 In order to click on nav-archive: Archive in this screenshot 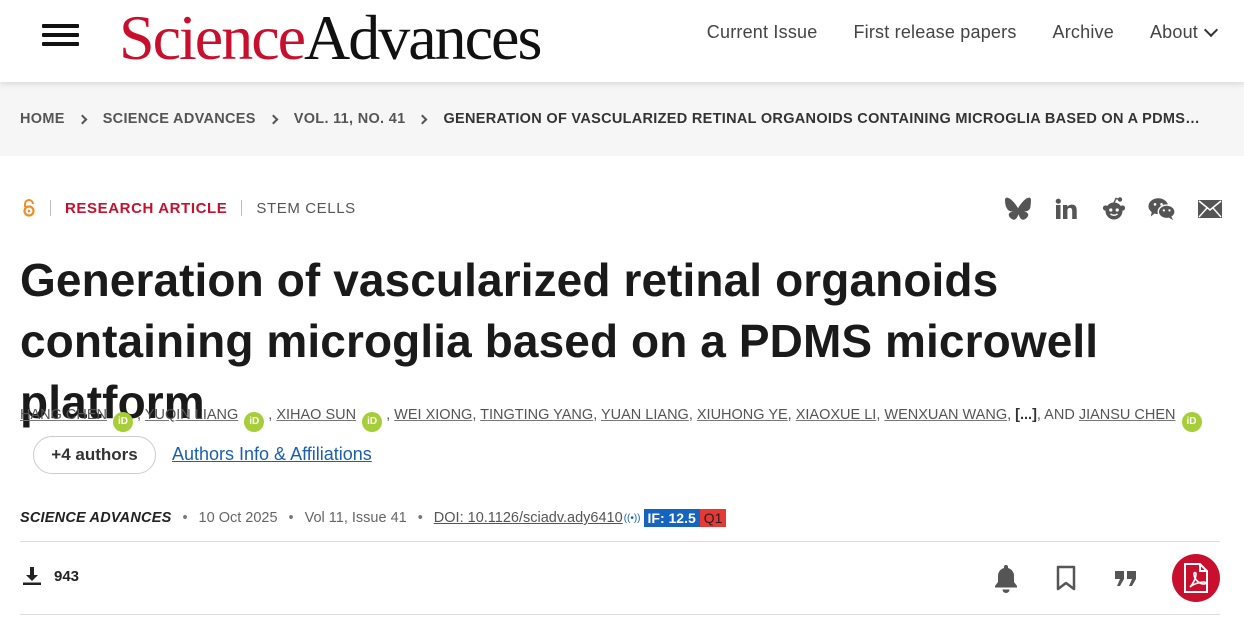, I will do `click(1083, 32)`.